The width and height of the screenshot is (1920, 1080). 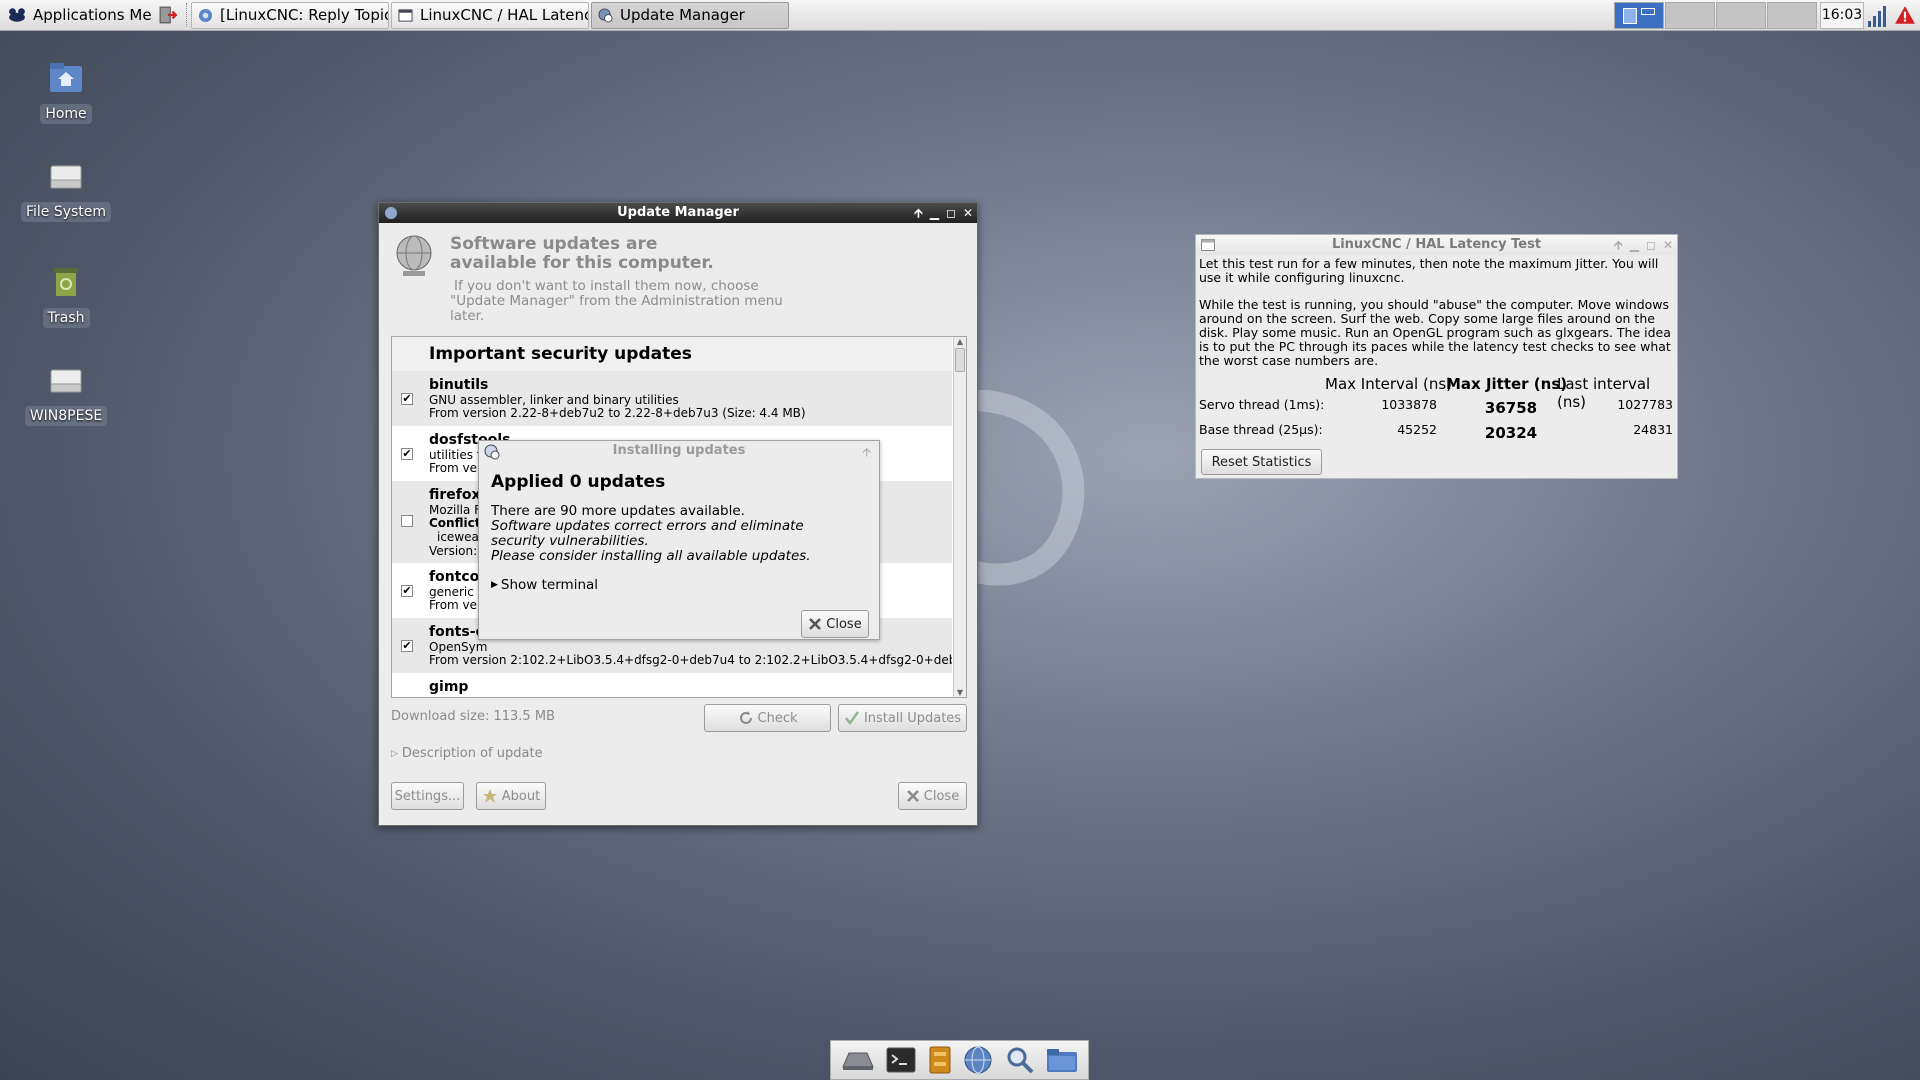 What do you see at coordinates (544, 585) in the screenshot?
I see `show-terminal-expander: ▶ Show terminal` at bounding box center [544, 585].